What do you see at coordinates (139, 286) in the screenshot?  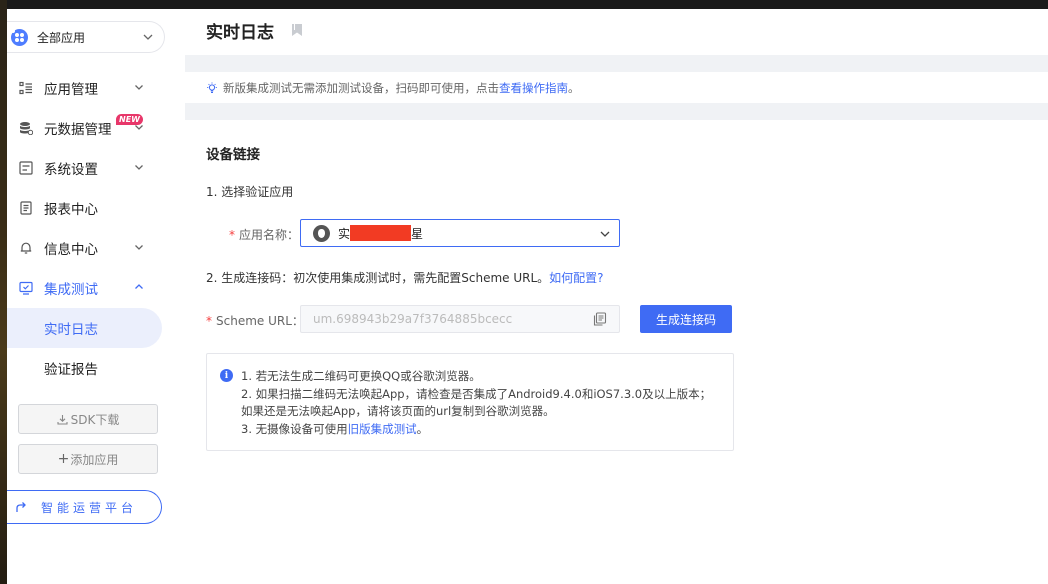 I see `chevron-up-icon` at bounding box center [139, 286].